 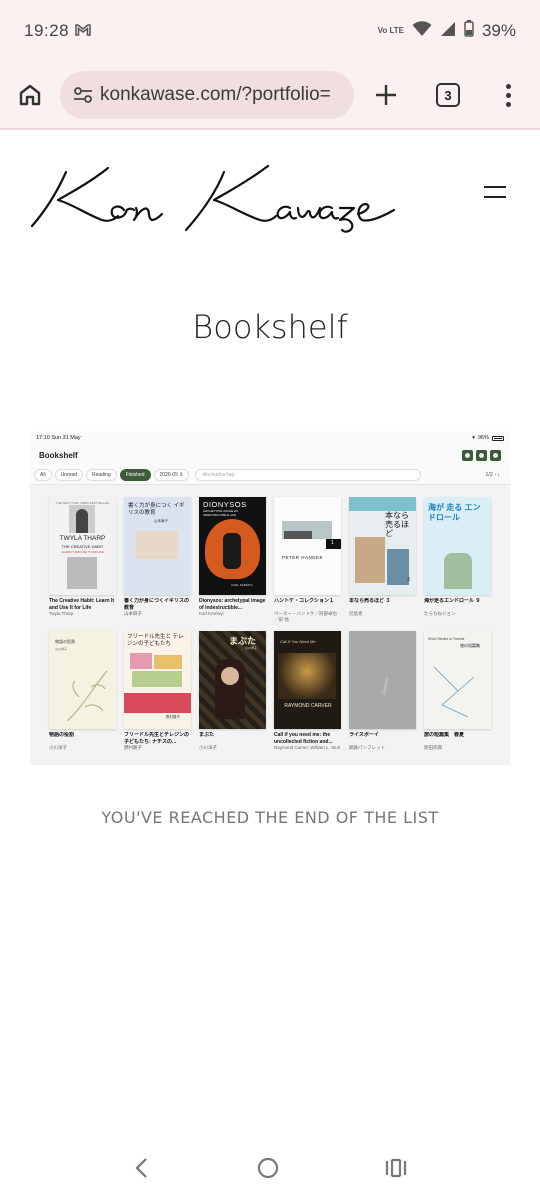 What do you see at coordinates (135, 474) in the screenshot?
I see `chip-finished: Finished` at bounding box center [135, 474].